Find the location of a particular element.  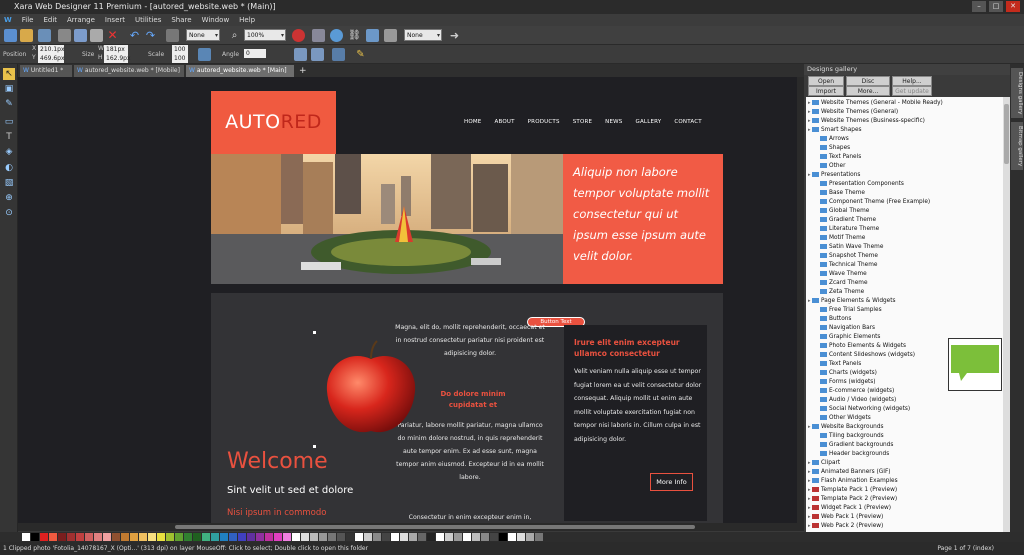

nav-home: HOME is located at coordinates (473, 122).